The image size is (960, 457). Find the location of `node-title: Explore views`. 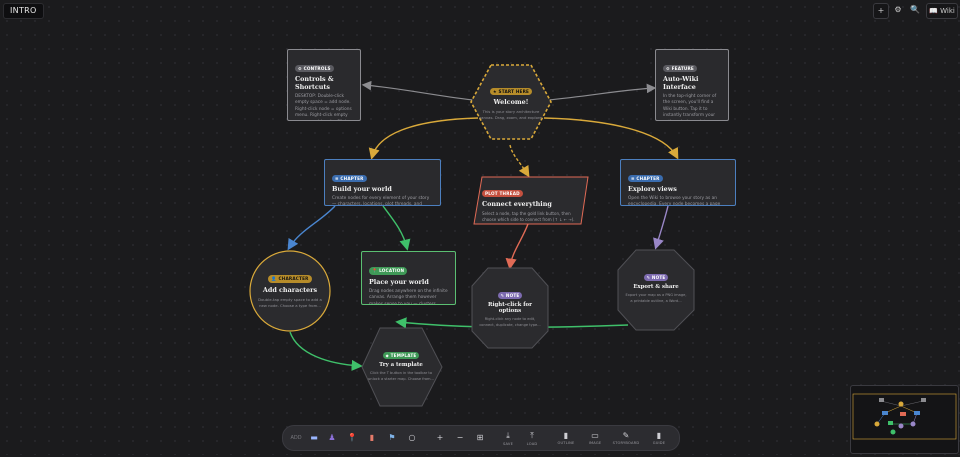

node-title: Explore views is located at coordinates (652, 189).